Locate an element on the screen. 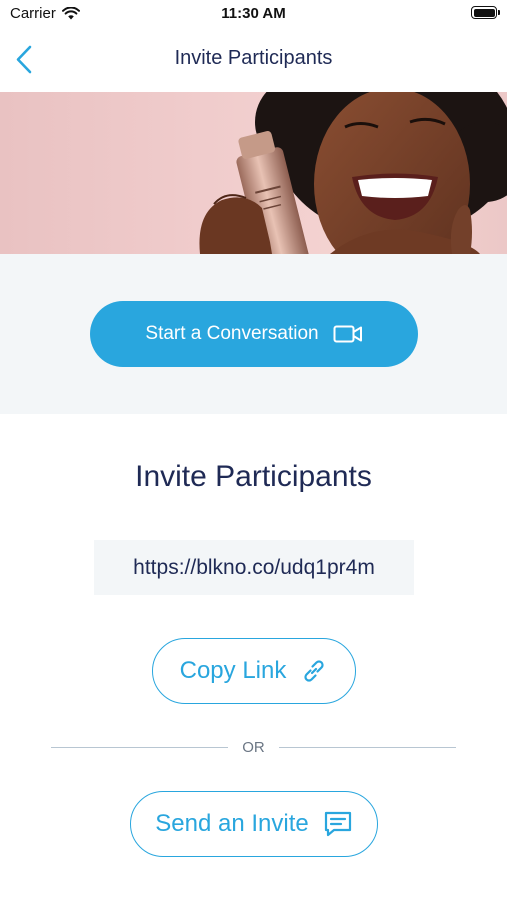 The width and height of the screenshot is (507, 900). or-label: OR is located at coordinates (253, 747).